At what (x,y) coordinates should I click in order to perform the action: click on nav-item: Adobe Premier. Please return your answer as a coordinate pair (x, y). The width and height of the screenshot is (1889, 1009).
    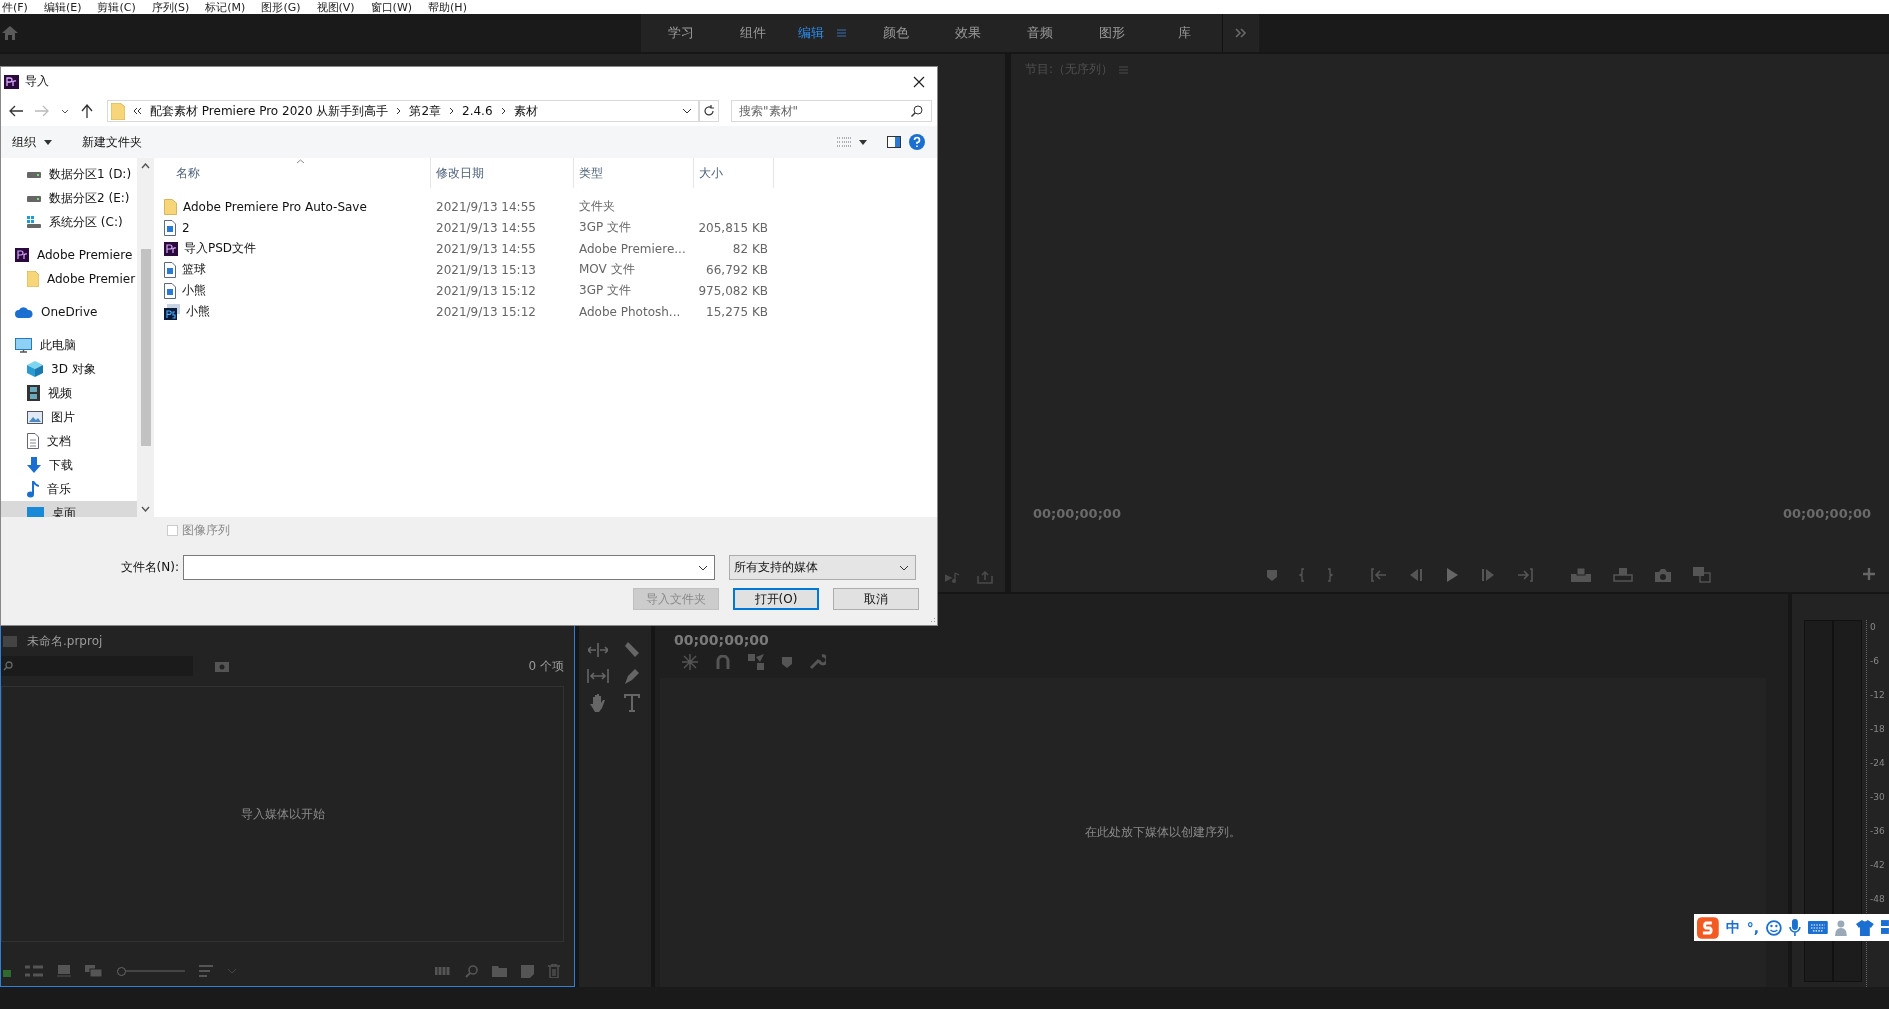
    Looking at the image, I should click on (69, 279).